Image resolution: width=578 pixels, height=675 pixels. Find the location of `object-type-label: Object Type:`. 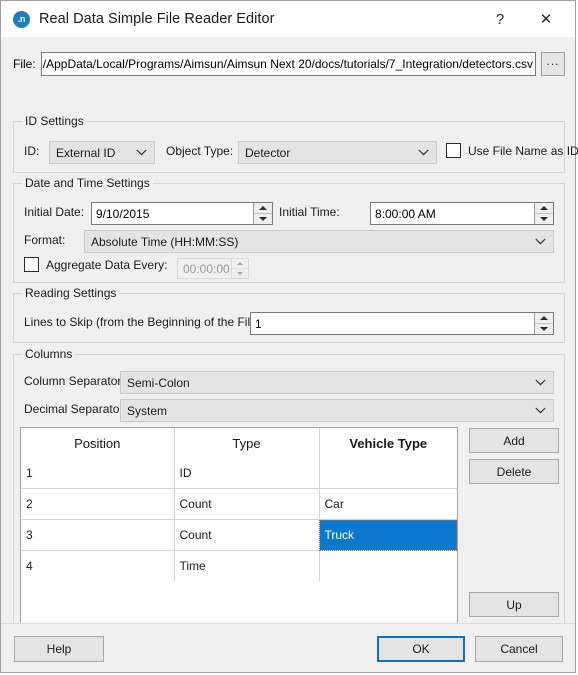

object-type-label: Object Type: is located at coordinates (200, 151).